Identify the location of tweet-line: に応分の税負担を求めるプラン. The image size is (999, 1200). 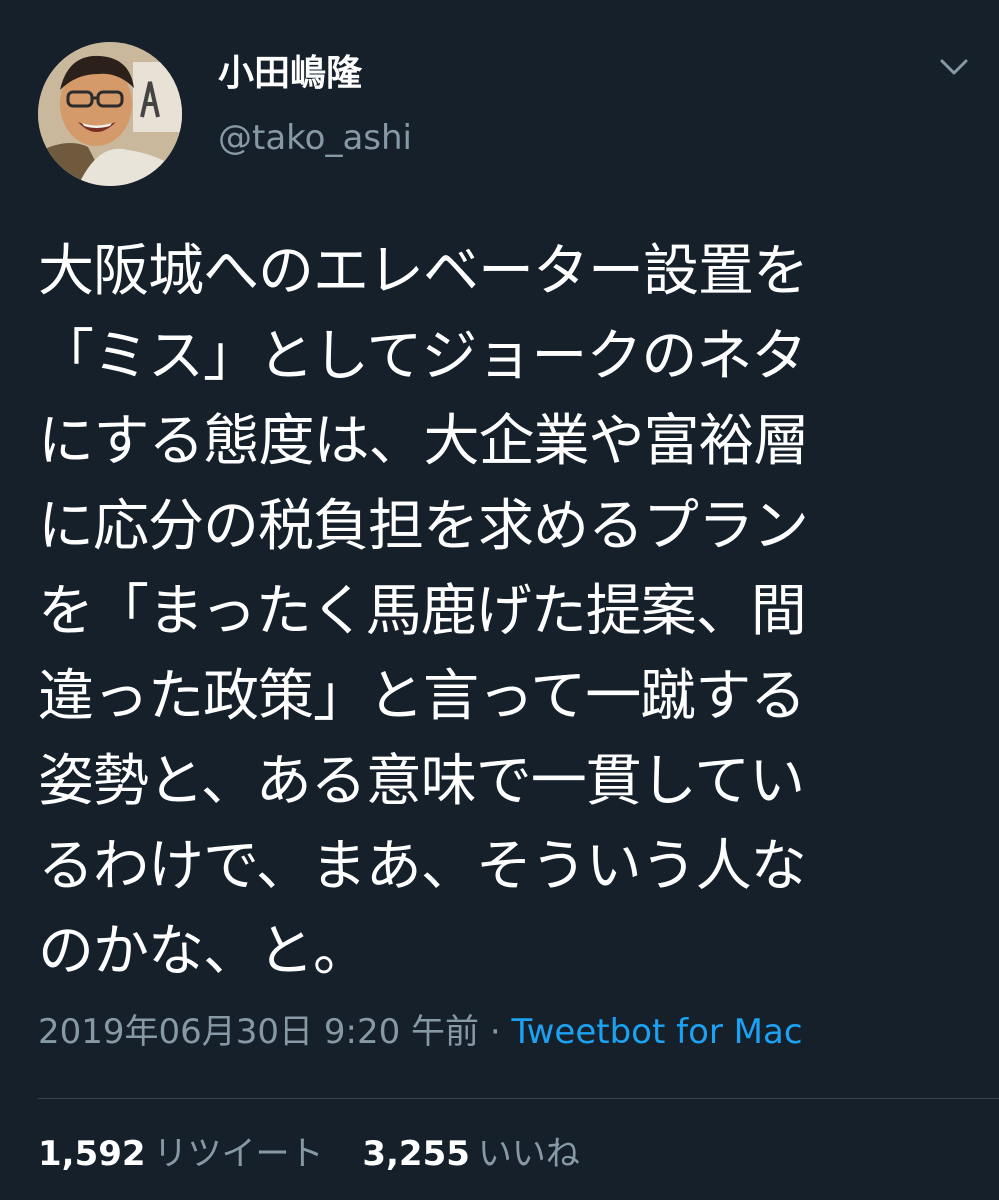
(423, 526).